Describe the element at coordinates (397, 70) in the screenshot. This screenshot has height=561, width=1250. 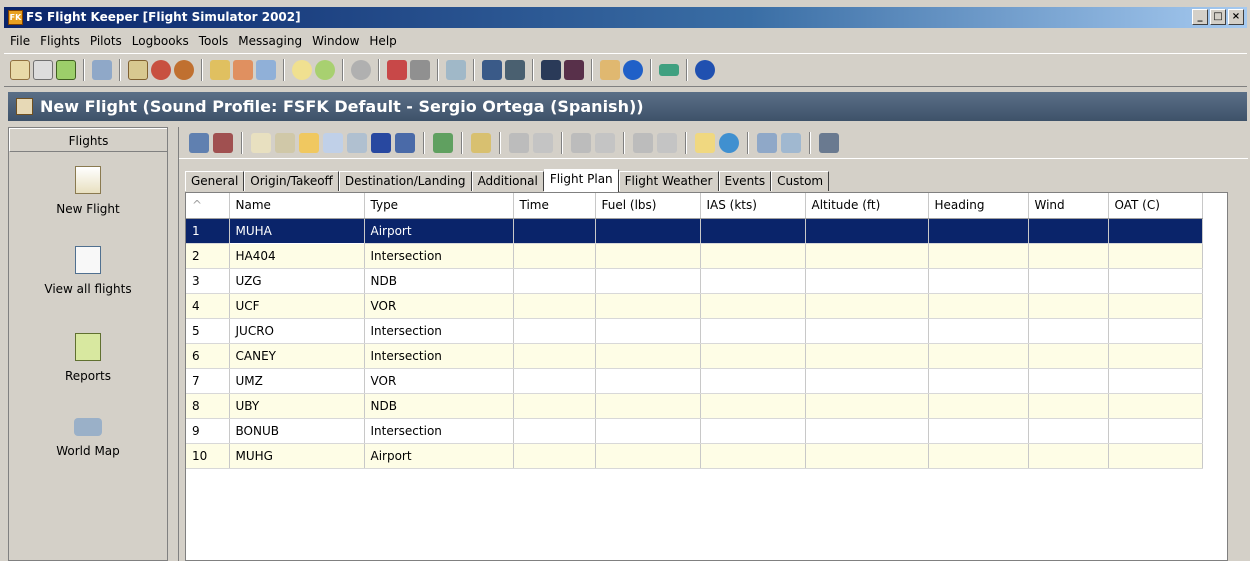
I see `users-tool-icon` at that location.